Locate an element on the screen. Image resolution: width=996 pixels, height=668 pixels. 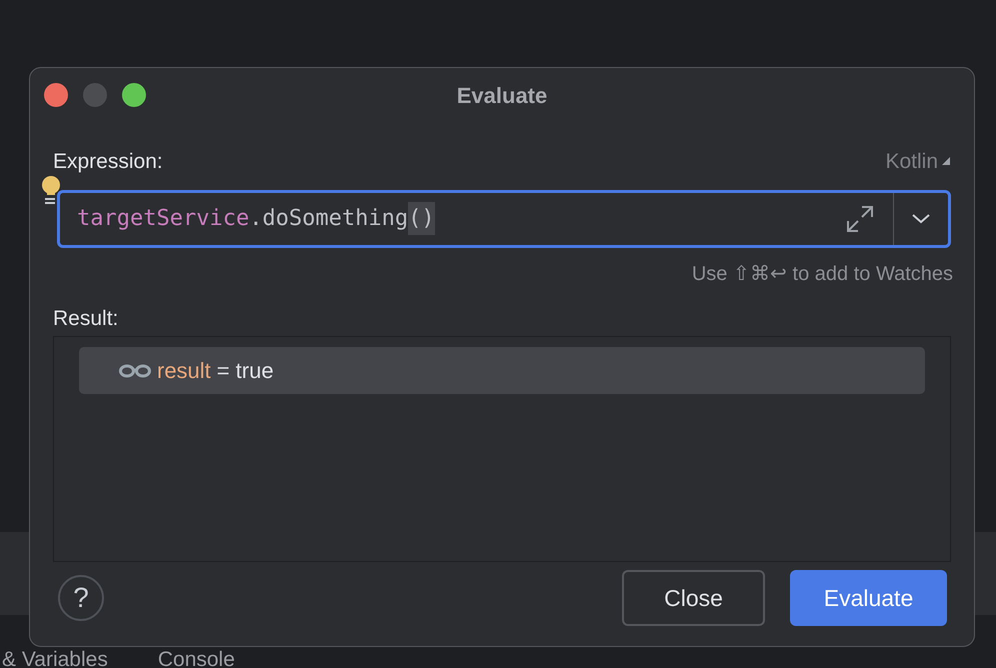
expand-icon is located at coordinates (860, 219).